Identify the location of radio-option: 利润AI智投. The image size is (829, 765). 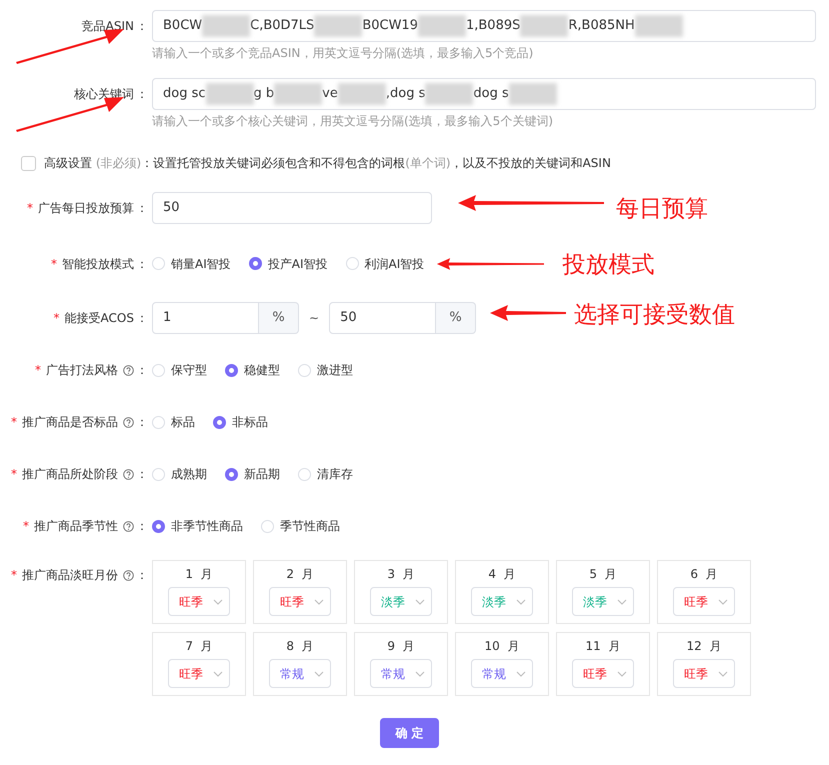
(385, 263).